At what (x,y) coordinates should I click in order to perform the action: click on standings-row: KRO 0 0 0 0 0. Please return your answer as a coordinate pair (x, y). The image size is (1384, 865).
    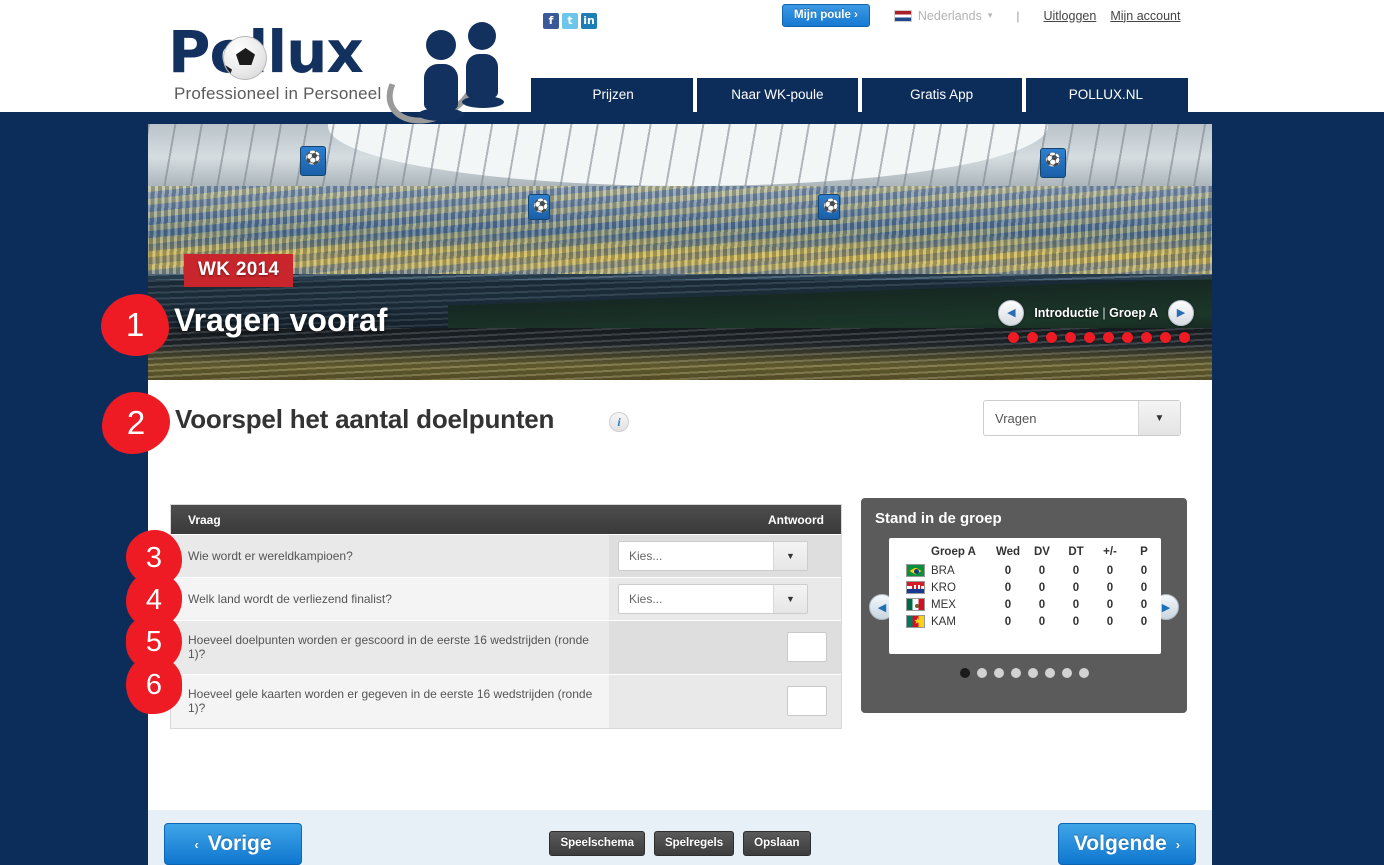
    Looking at the image, I should click on (1025, 587).